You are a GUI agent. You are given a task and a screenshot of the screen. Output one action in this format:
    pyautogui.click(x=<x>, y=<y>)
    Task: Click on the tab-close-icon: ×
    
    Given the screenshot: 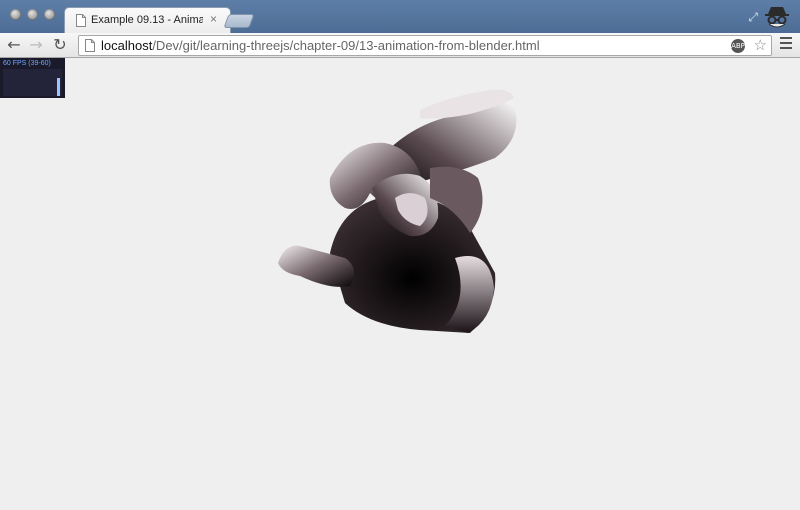 What is the action you would take?
    pyautogui.click(x=213, y=19)
    